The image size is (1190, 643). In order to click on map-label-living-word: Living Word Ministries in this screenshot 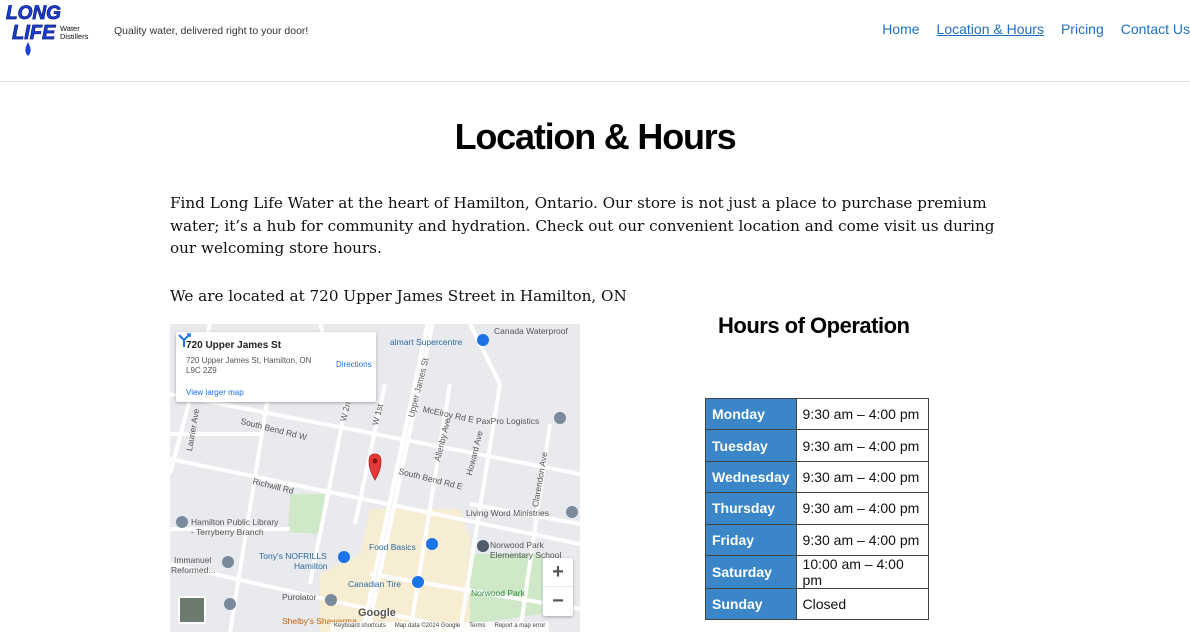, I will do `click(507, 513)`.